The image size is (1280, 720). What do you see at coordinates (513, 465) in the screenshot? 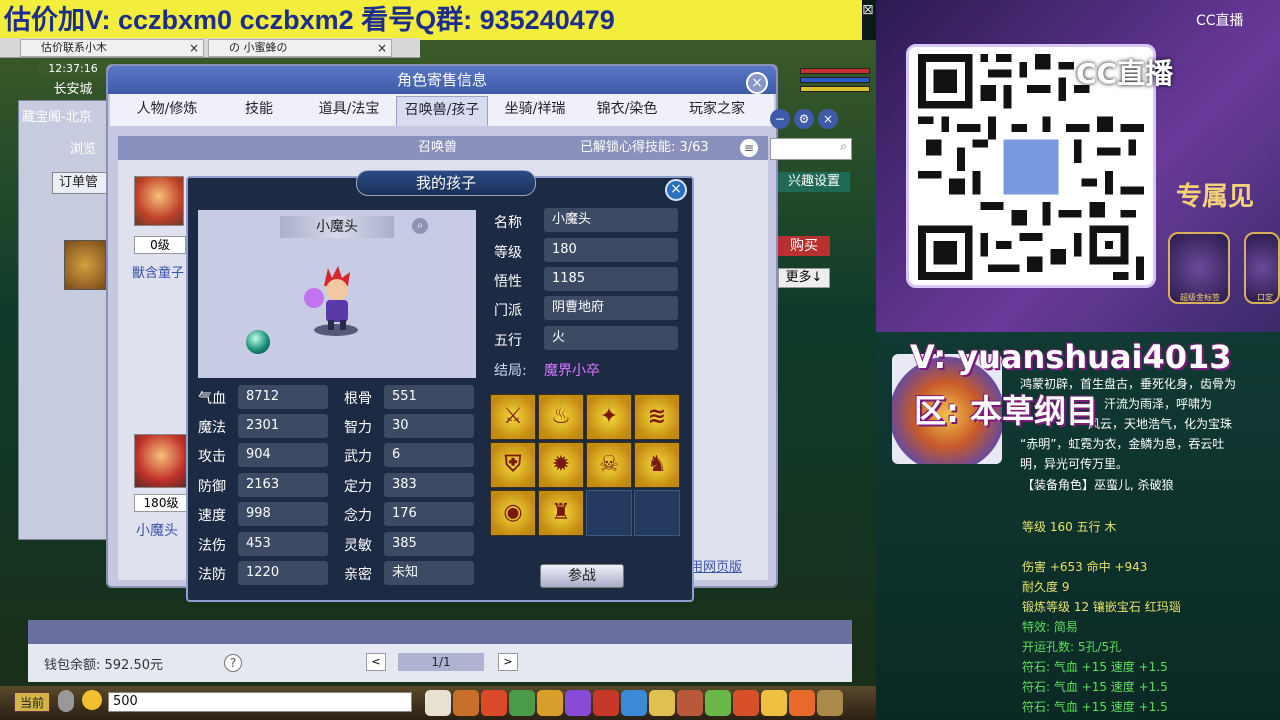
I see `skill-icon: ⛨` at bounding box center [513, 465].